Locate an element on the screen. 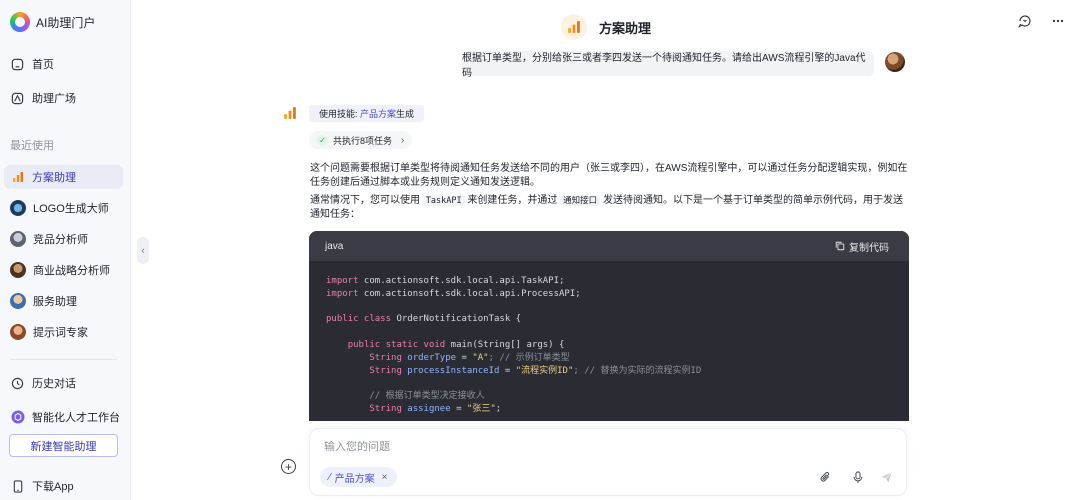  sidebar-item-prompt-expert: 提示词专家 is located at coordinates (63, 332).